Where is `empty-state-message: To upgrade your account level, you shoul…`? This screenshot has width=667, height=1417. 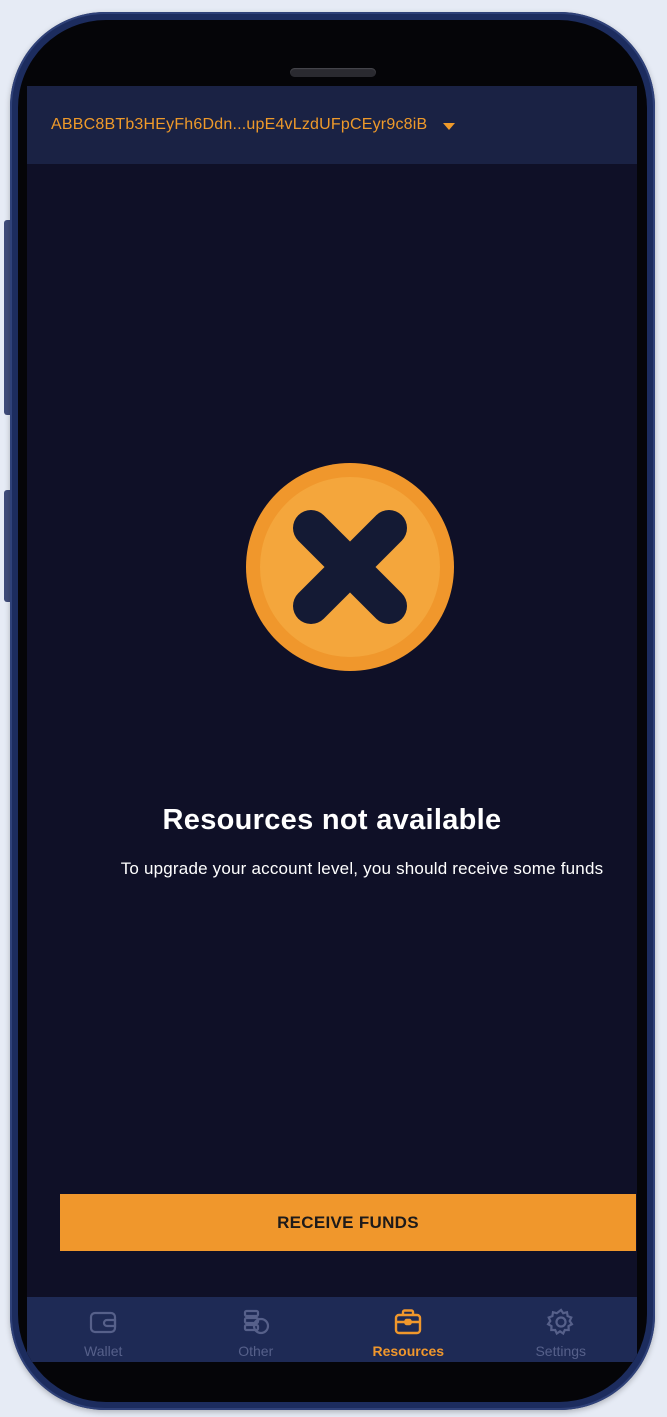
empty-state-message: To upgrade your account level, you shoul… is located at coordinates (362, 868).